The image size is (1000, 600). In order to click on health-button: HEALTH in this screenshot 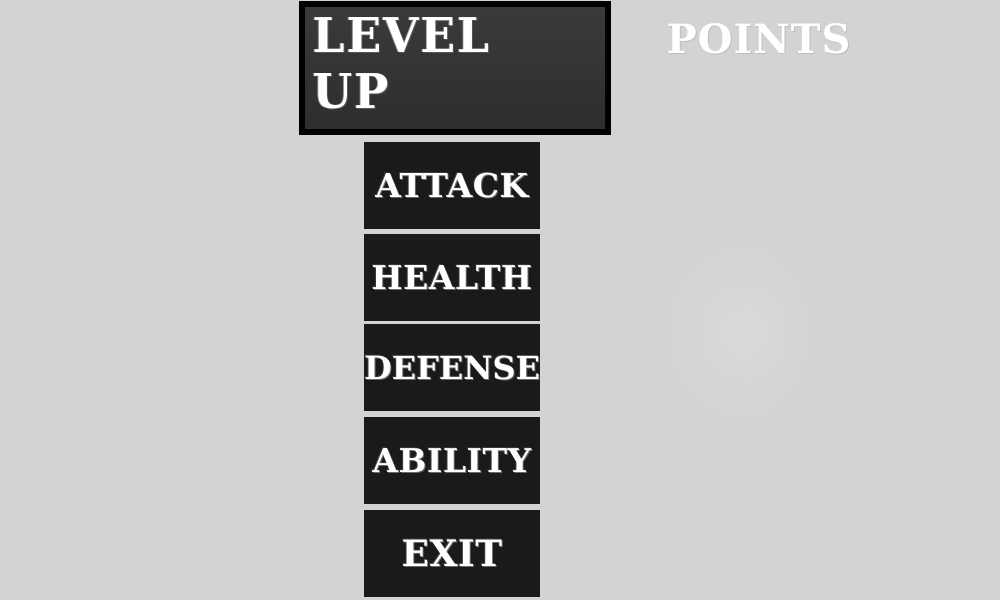, I will do `click(452, 277)`.